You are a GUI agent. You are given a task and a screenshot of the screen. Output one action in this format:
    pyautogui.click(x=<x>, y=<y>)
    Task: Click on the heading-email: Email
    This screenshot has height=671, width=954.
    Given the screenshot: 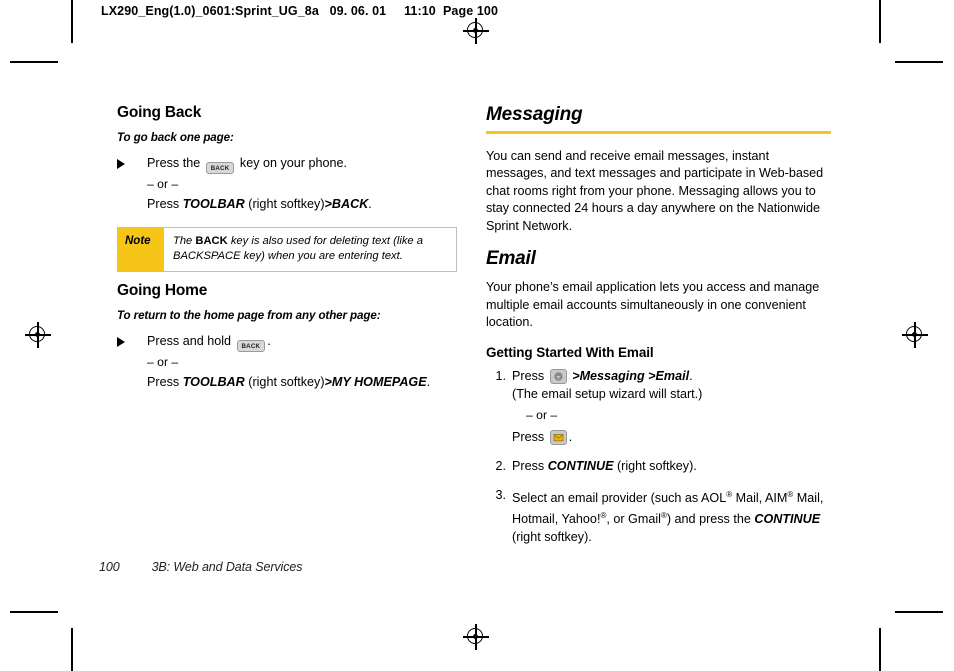 What is the action you would take?
    pyautogui.click(x=511, y=258)
    